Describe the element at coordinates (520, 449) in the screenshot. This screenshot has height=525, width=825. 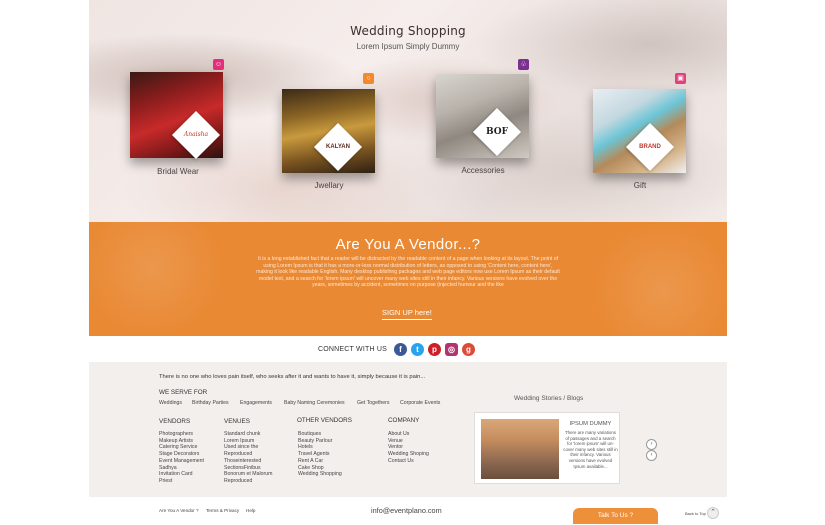
I see `blog-image` at that location.